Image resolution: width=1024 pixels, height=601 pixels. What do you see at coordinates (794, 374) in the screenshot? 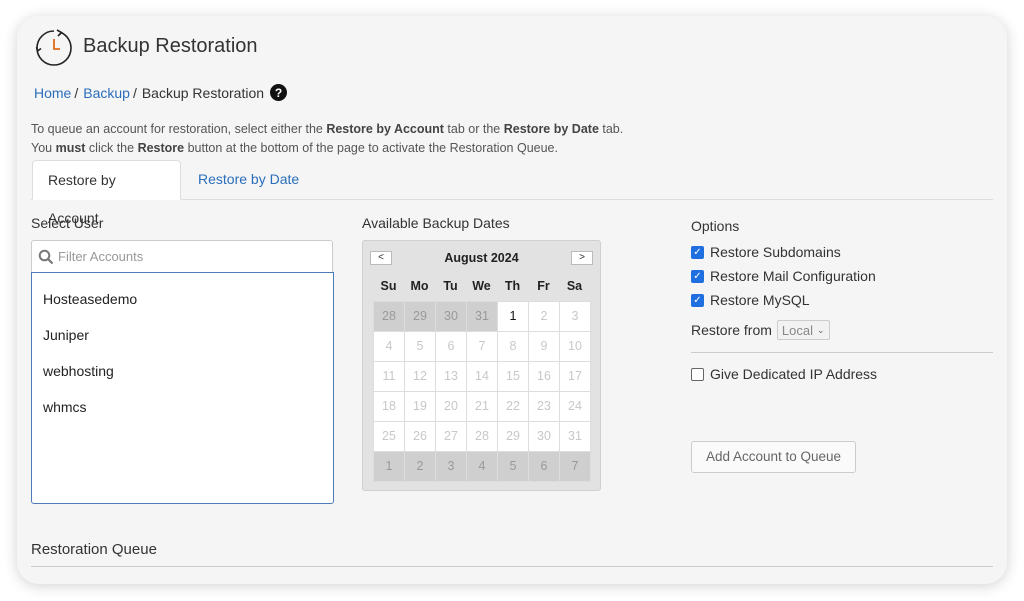
I see `dedicated-ip-label: Give Dedicated IP Address` at bounding box center [794, 374].